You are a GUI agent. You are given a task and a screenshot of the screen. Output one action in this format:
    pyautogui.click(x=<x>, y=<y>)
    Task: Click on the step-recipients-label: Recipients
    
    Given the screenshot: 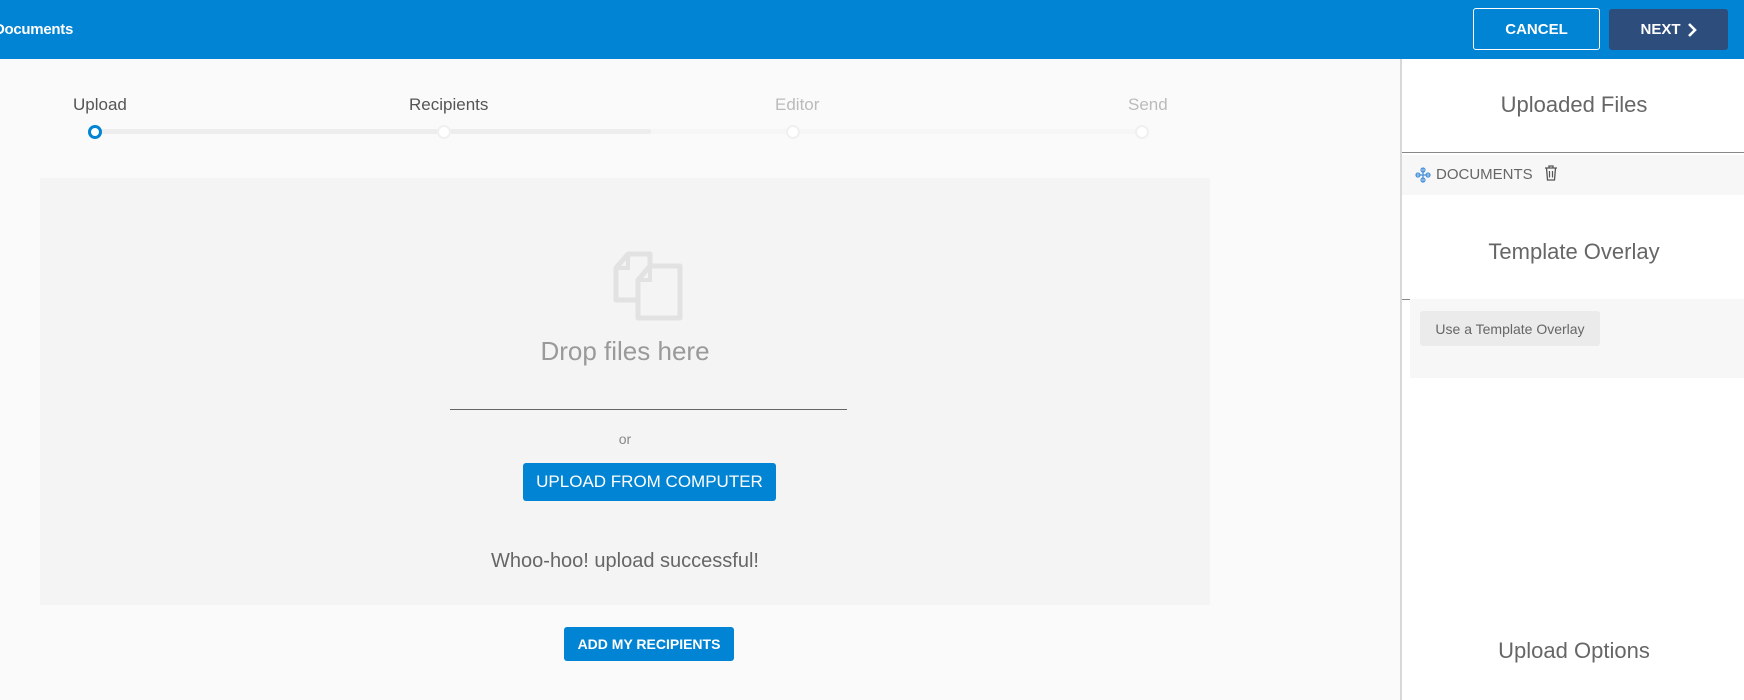 What is the action you would take?
    pyautogui.click(x=449, y=104)
    